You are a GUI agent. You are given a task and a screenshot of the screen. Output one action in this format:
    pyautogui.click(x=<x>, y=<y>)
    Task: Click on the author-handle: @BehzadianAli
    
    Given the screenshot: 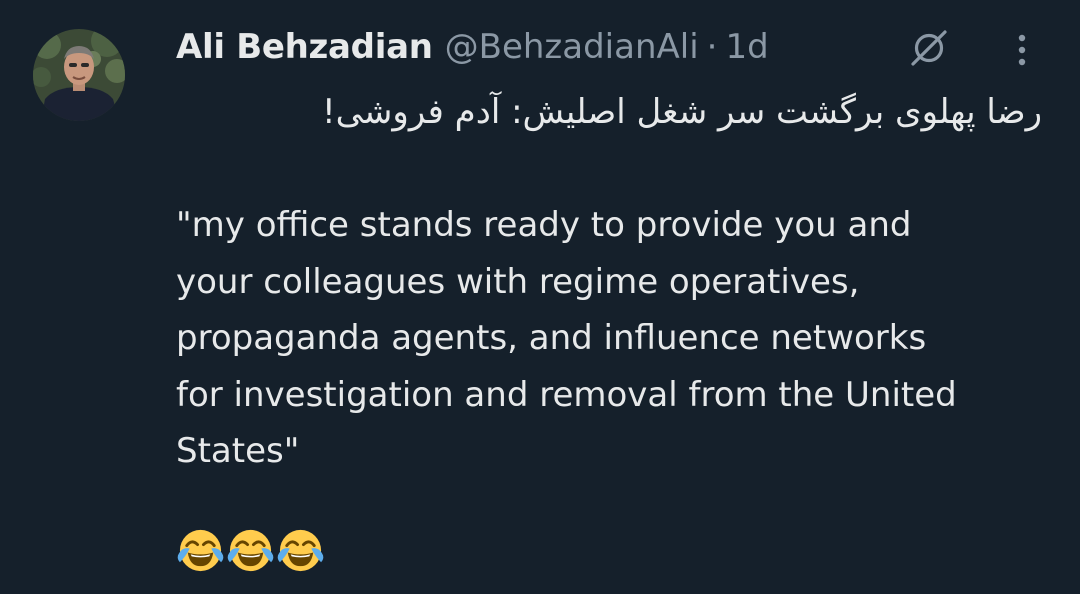 What is the action you would take?
    pyautogui.click(x=572, y=47)
    